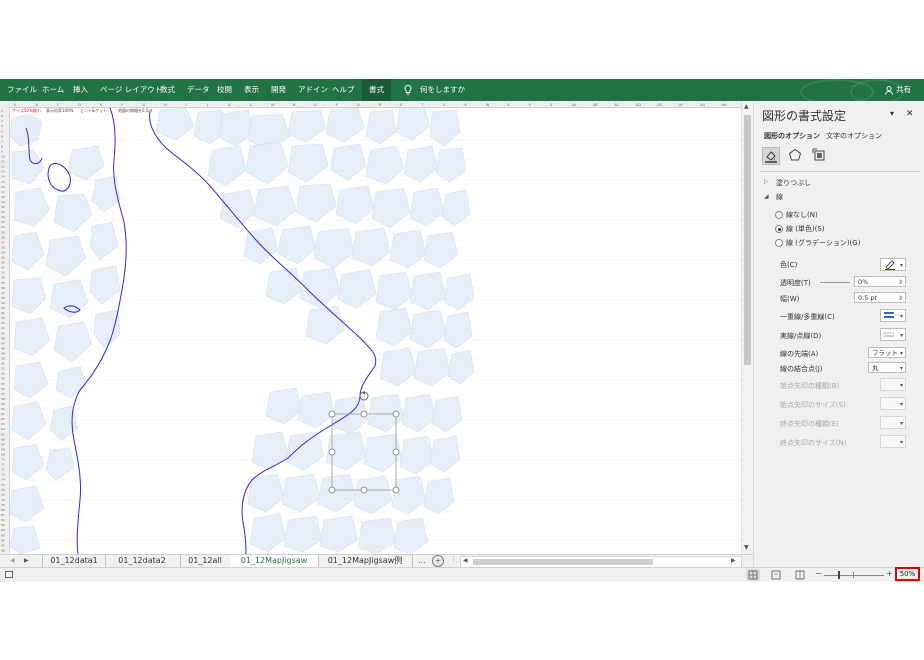 This screenshot has width=924, height=660. I want to click on row-number: 68, so click(3, 449).